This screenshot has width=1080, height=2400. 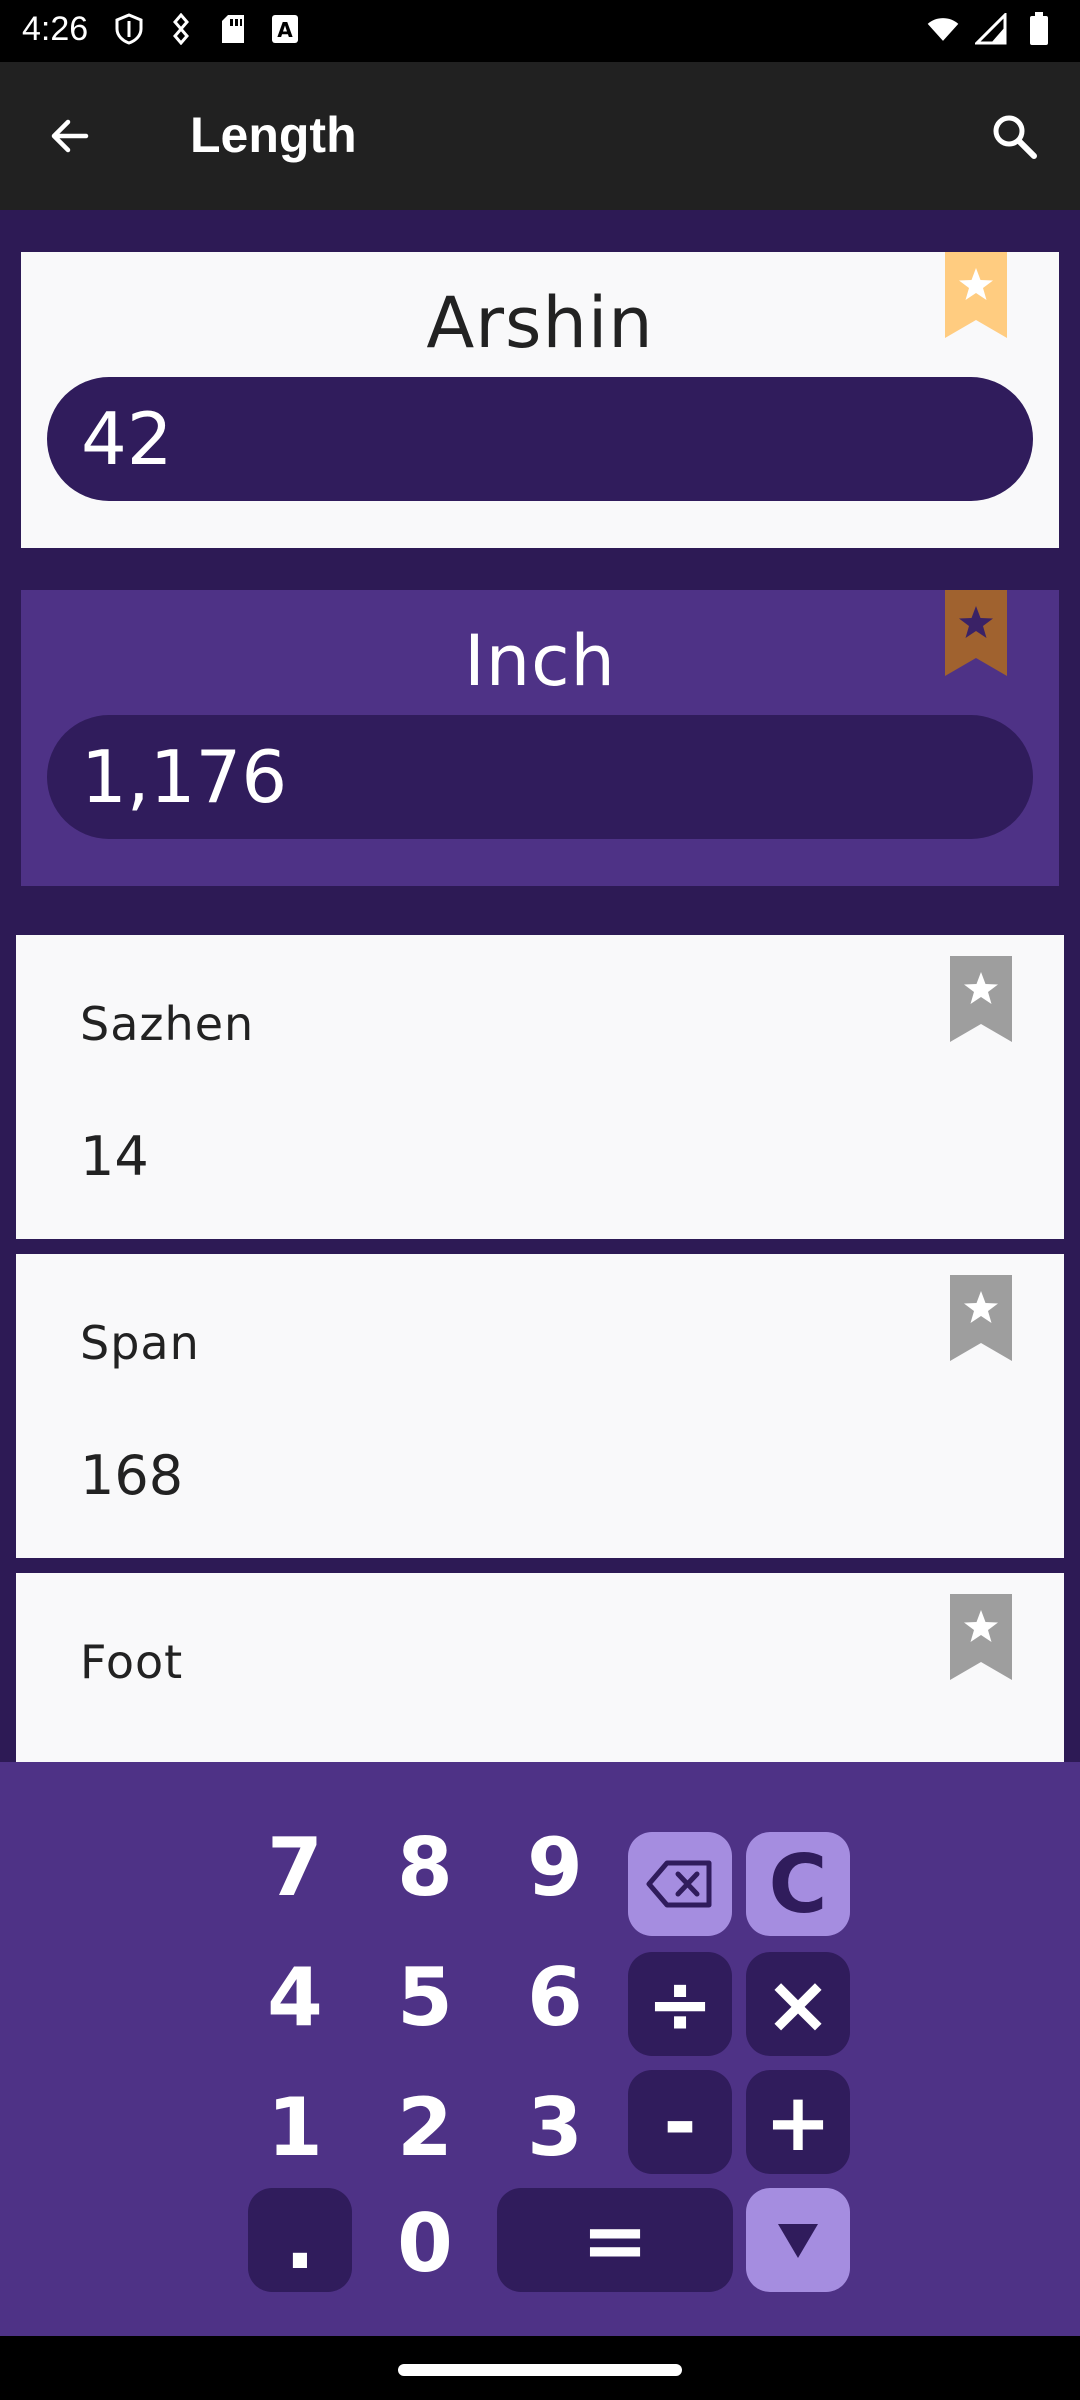 I want to click on to-unit-name: Inch, so click(x=540, y=661).